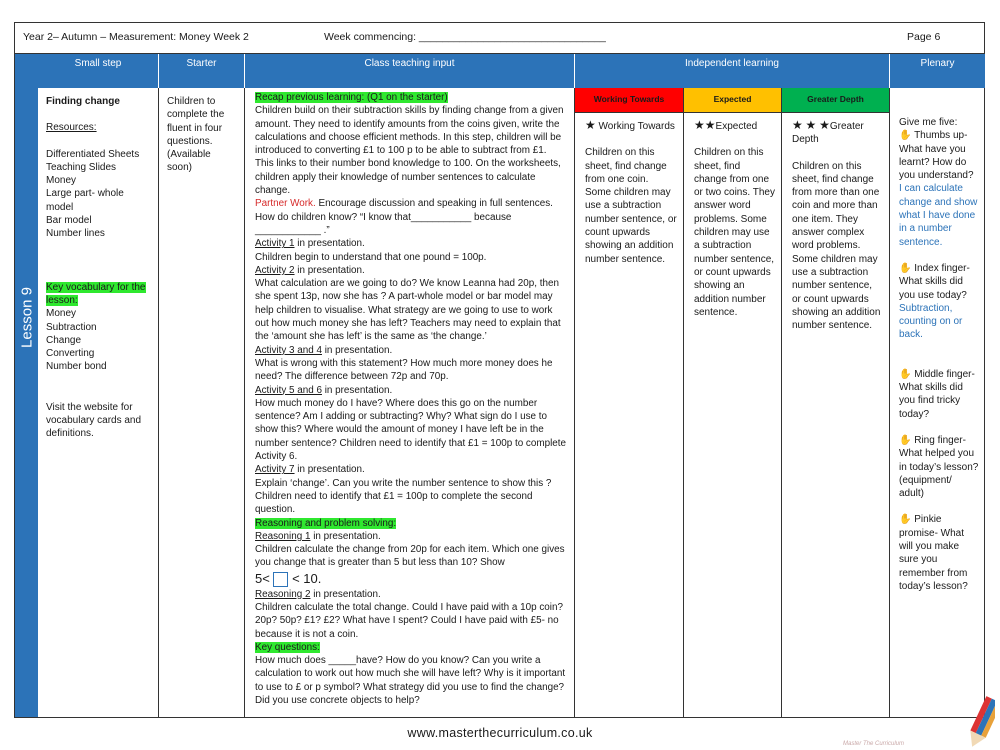  I want to click on index-answer: Subtraction, counting on or back., so click(931, 321).